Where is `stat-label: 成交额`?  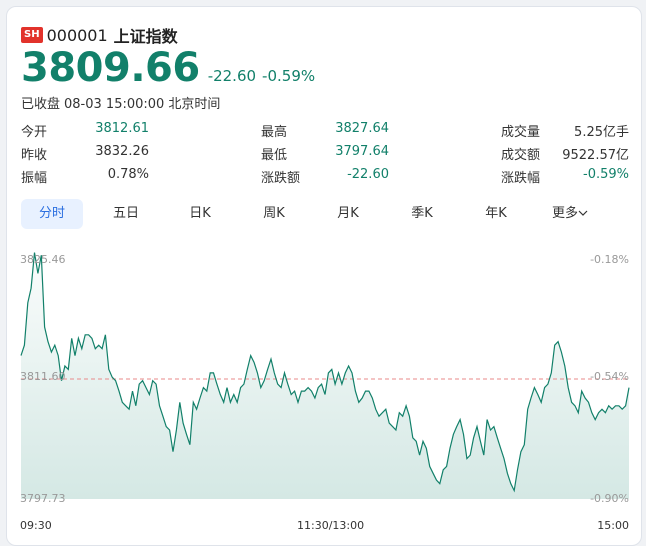 stat-label: 成交额 is located at coordinates (521, 155).